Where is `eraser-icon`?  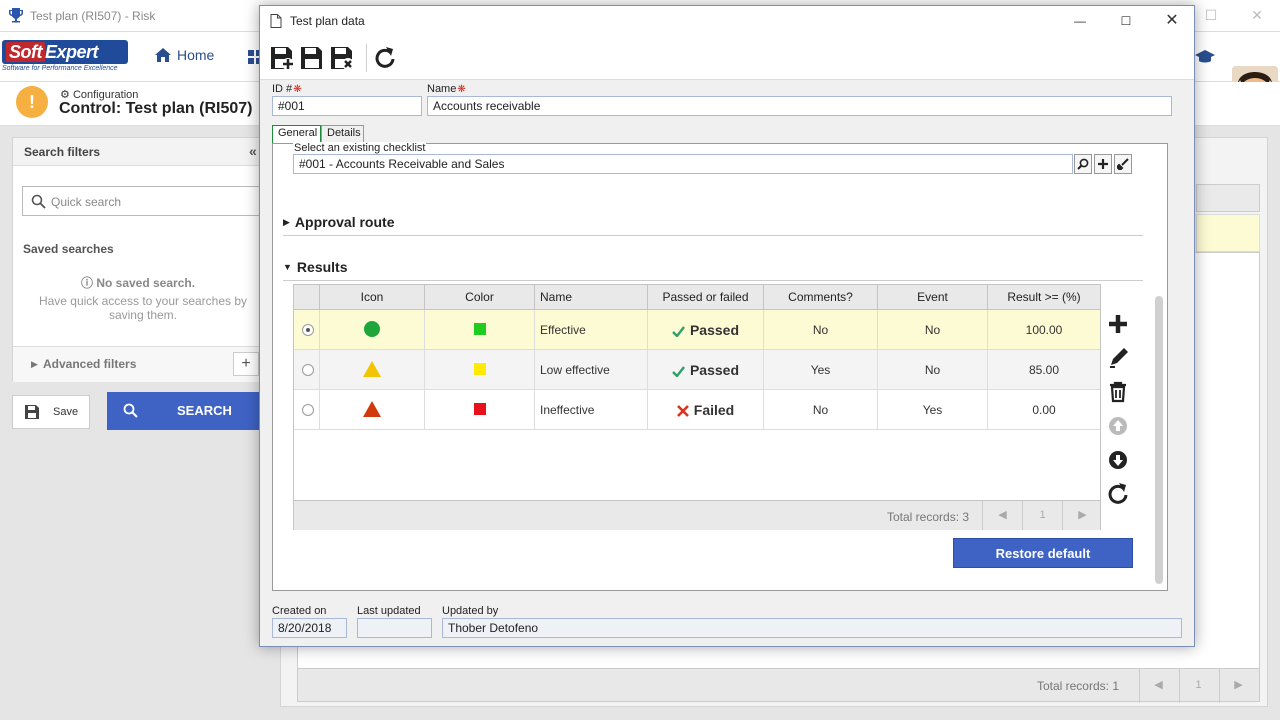 eraser-icon is located at coordinates (1123, 164).